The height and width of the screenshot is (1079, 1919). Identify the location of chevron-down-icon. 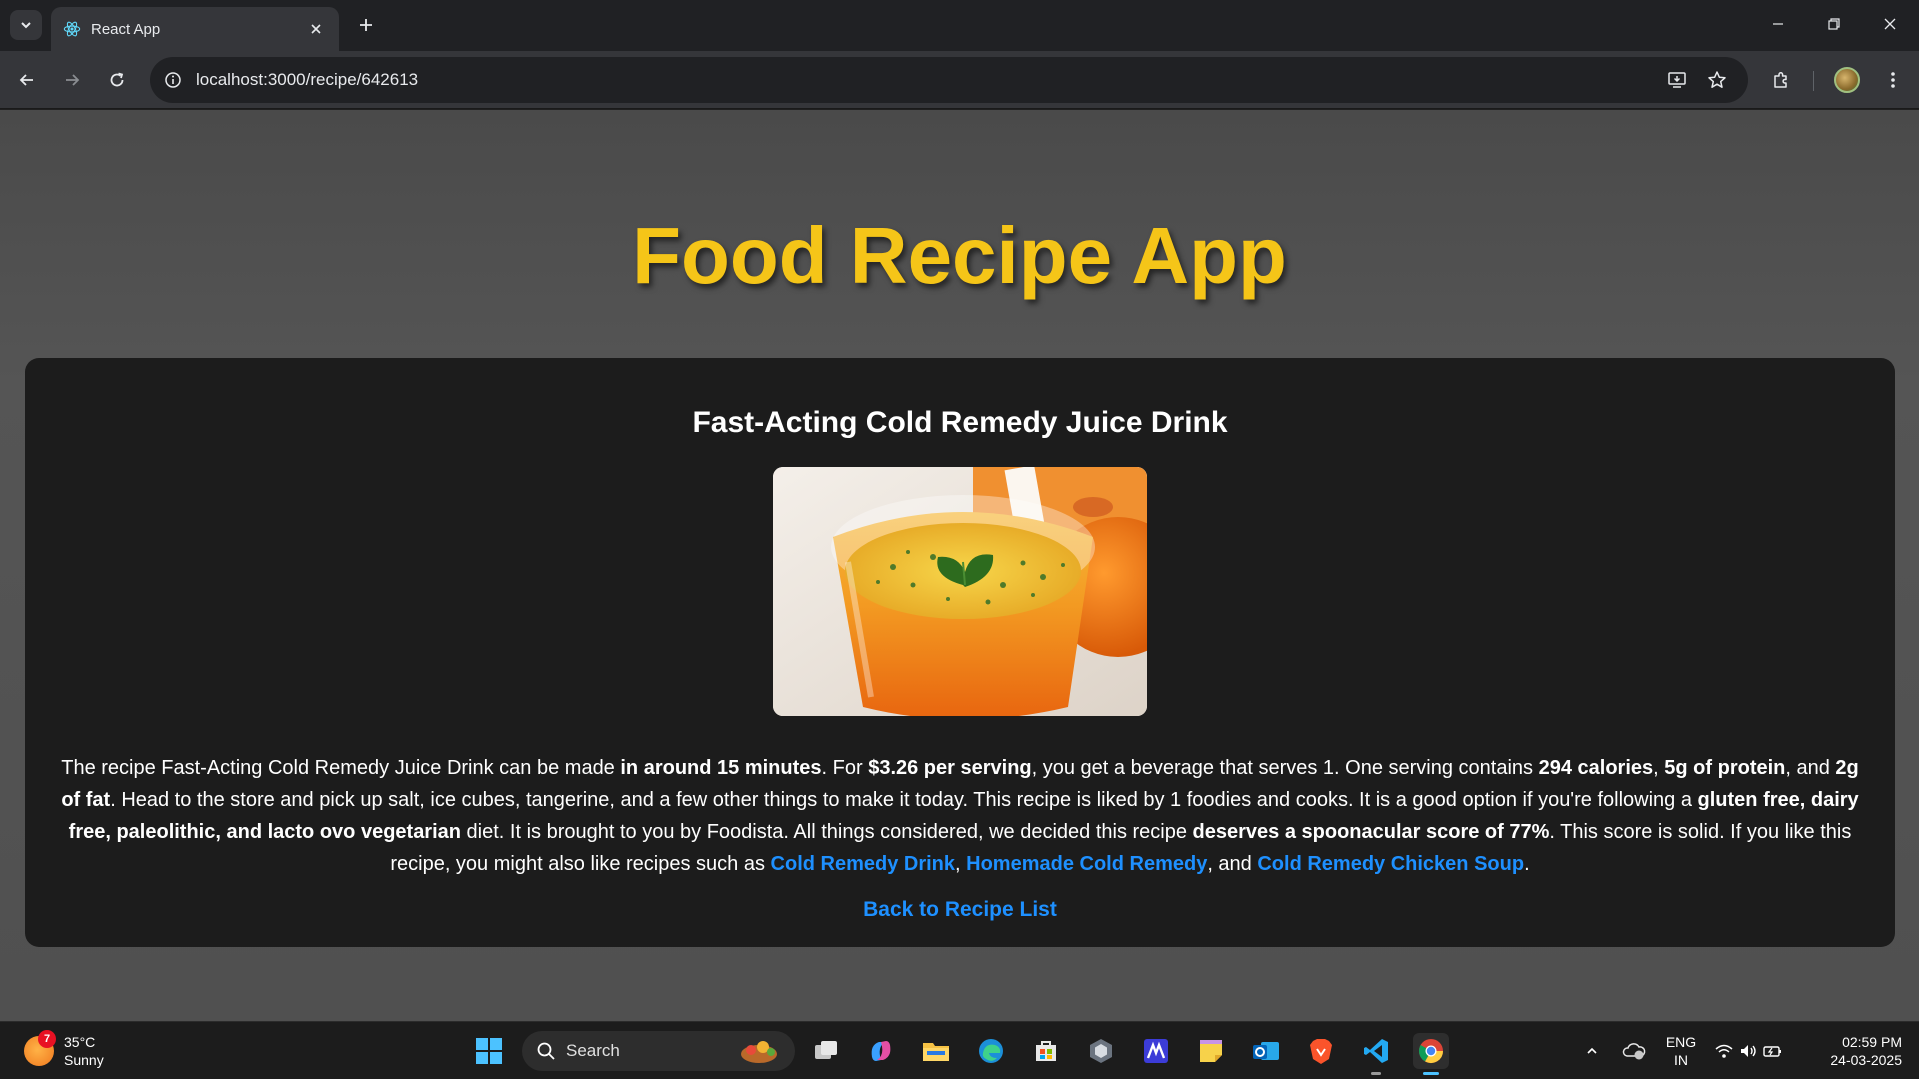
(26, 25).